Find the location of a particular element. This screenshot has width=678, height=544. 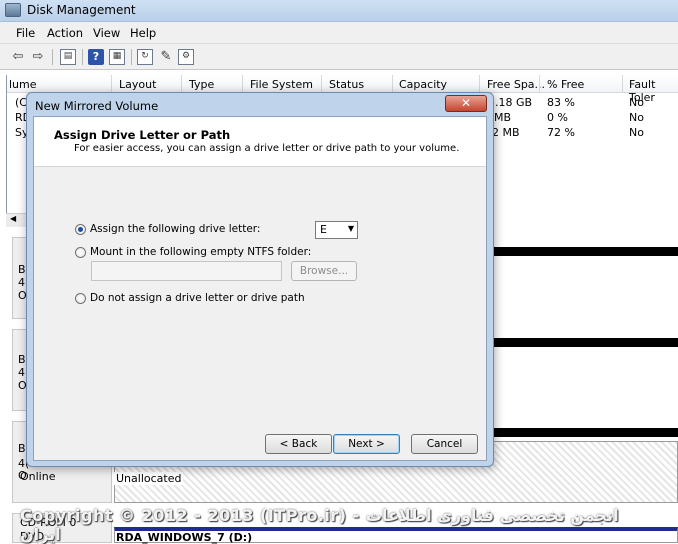

disk-1-letter: B is located at coordinates (22, 269).